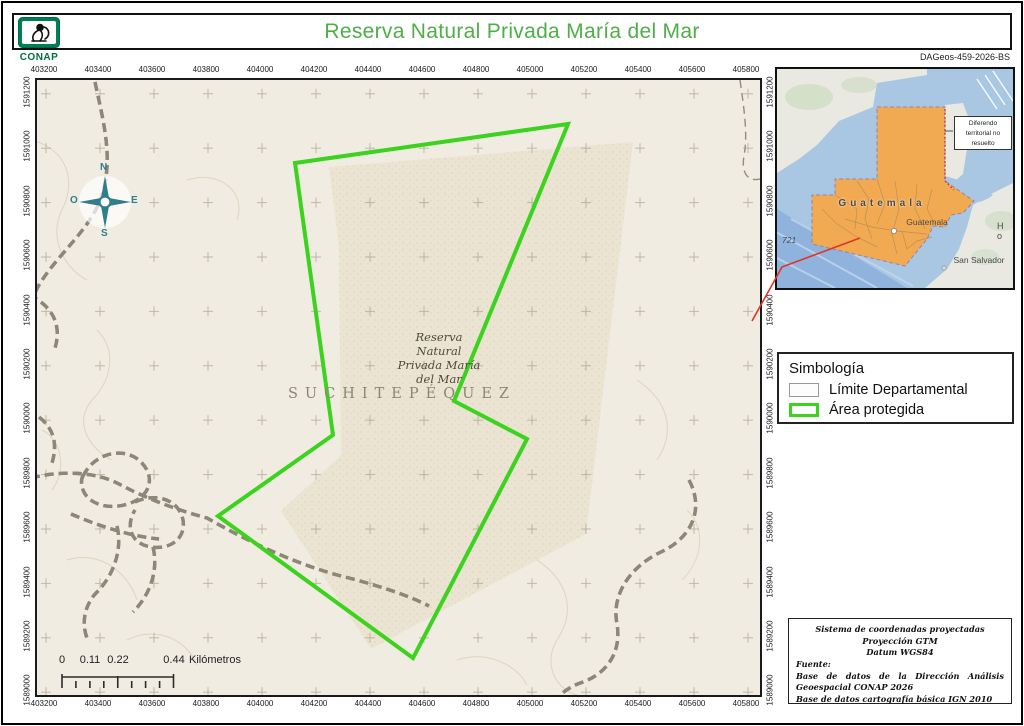 The height and width of the screenshot is (726, 1024). Describe the element at coordinates (789, 240) in the screenshot. I see `inset-road-number-label: 721` at that location.